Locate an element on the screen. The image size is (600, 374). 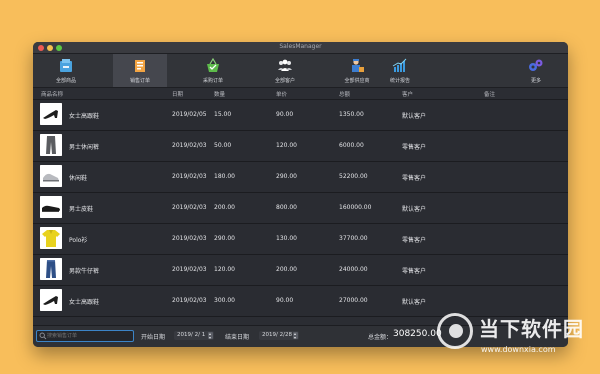
toolbar-label: 统计报告 is located at coordinates (399, 81).